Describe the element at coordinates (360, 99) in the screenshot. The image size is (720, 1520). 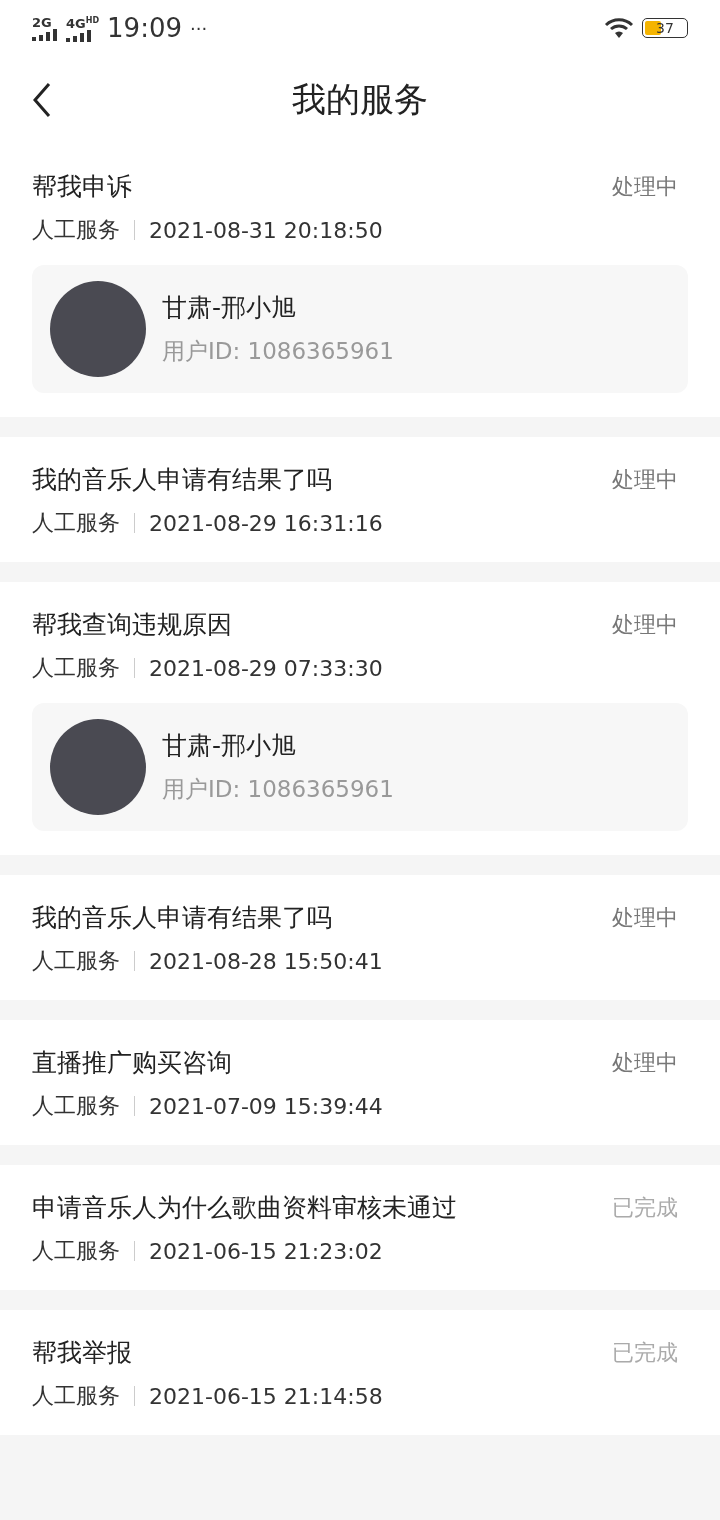
I see `page-title: 我的服务` at that location.